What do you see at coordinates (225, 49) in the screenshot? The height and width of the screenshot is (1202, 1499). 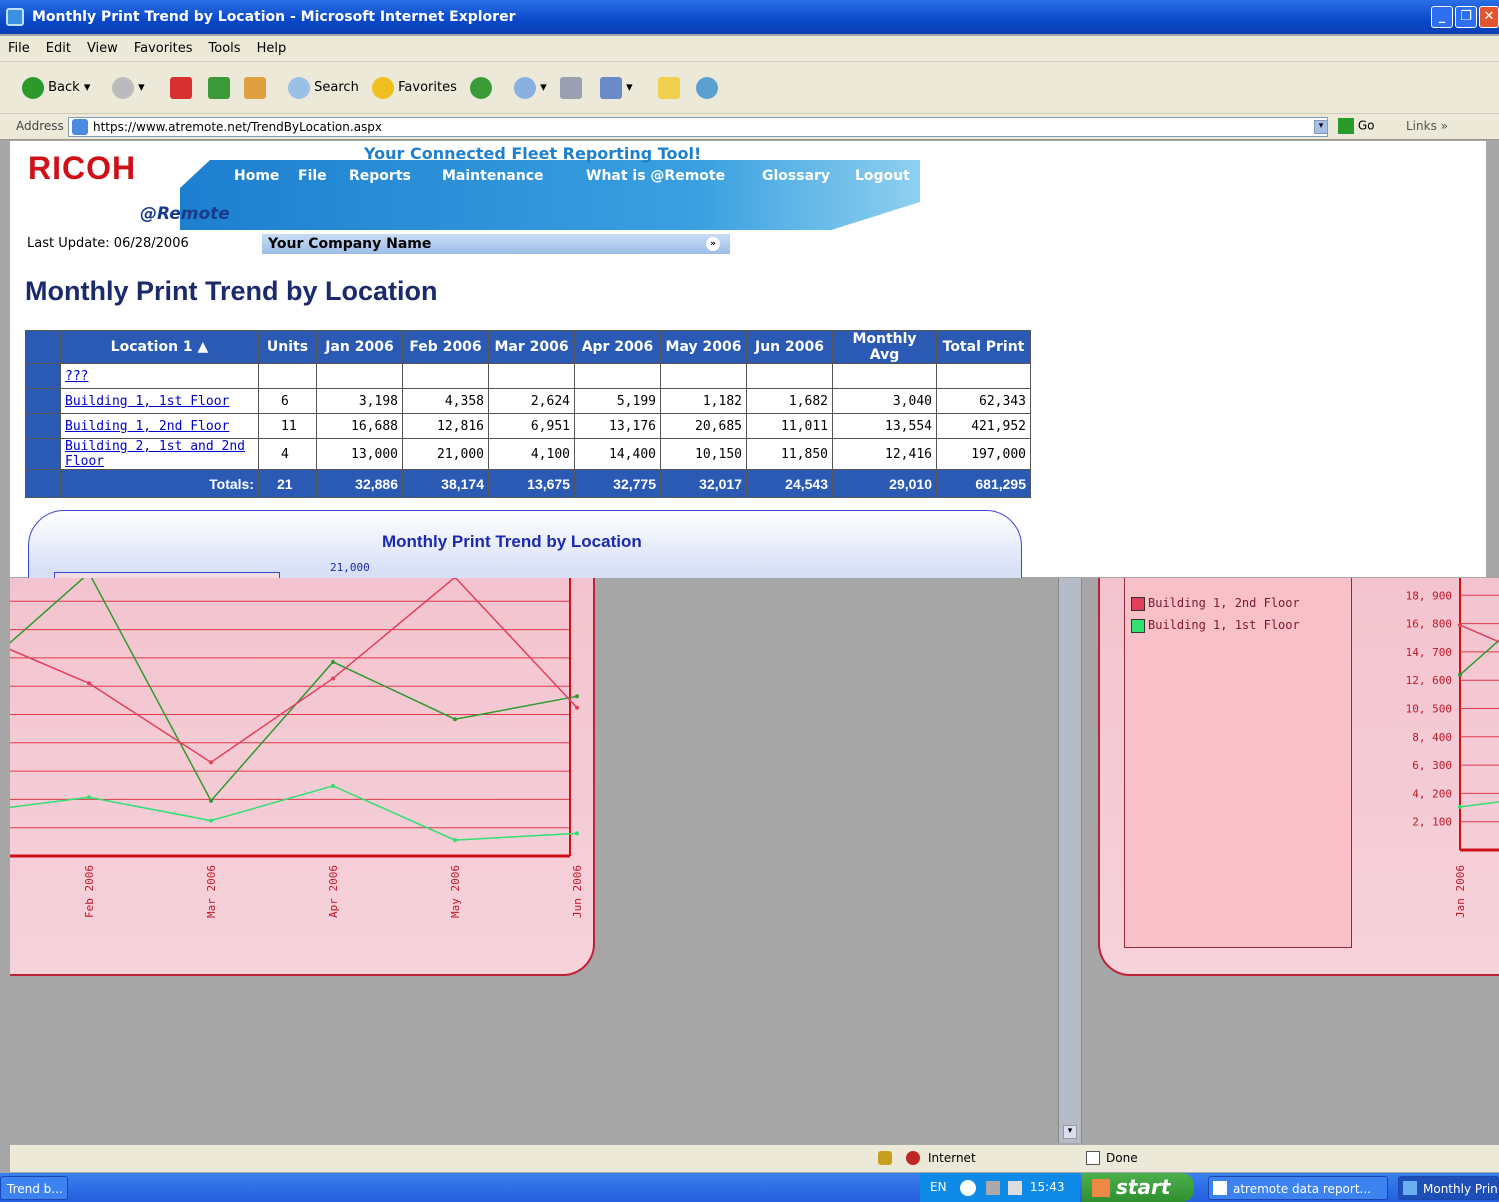 I see `menu-tools: Tools` at bounding box center [225, 49].